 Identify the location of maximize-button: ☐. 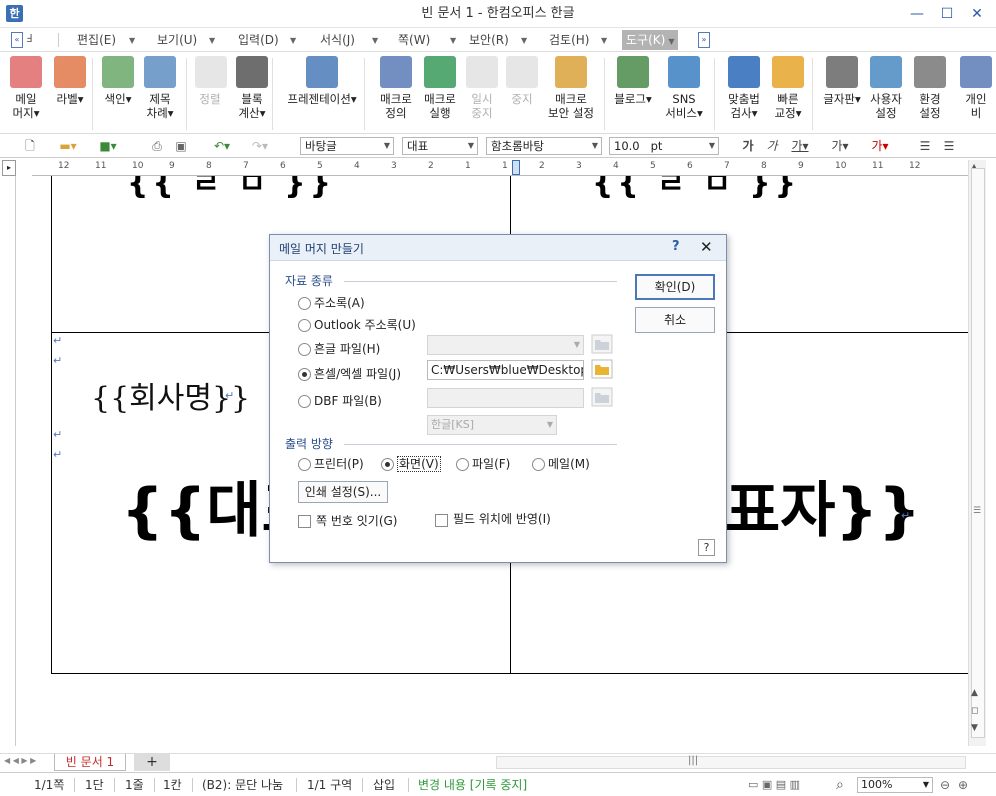
(947, 14).